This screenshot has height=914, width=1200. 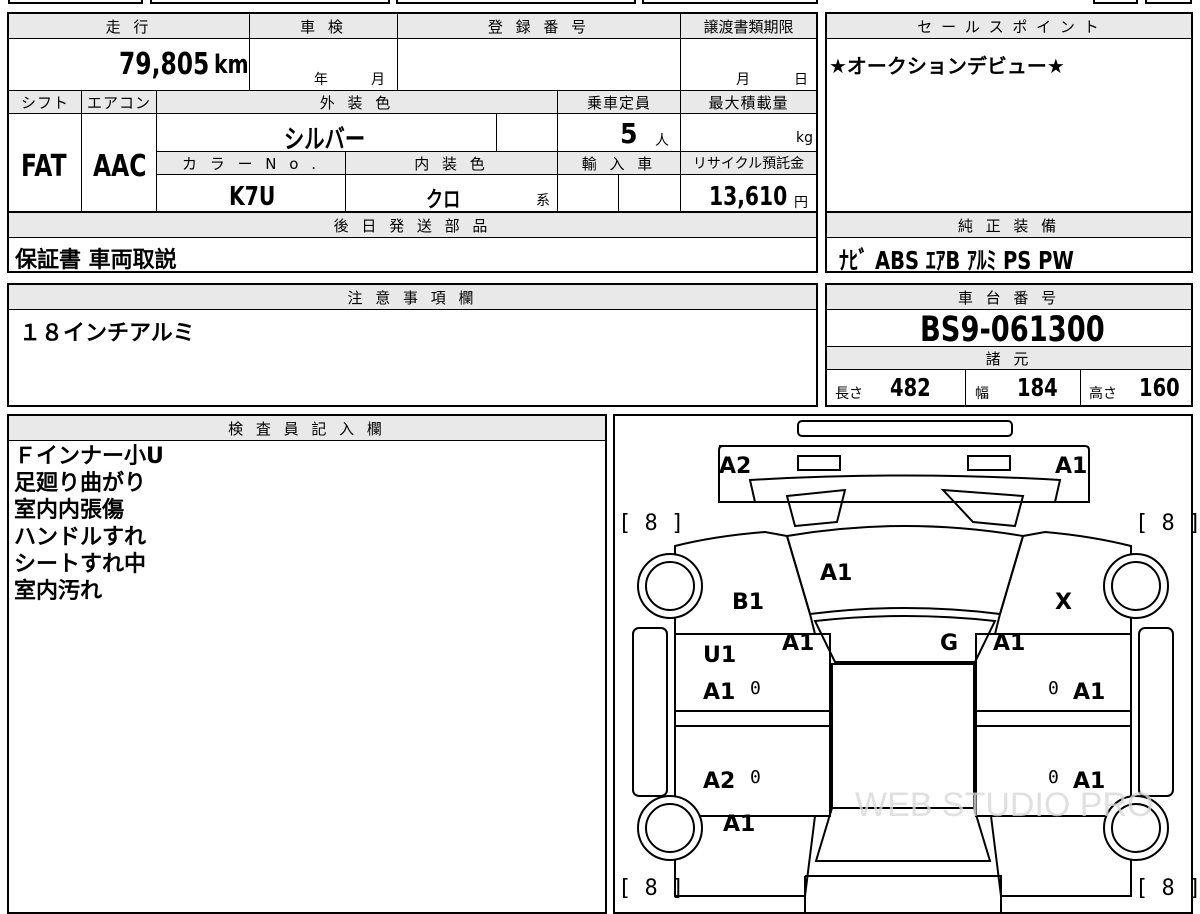 What do you see at coordinates (1009, 297) in the screenshot?
I see `chassis-header: 車 台 番 号` at bounding box center [1009, 297].